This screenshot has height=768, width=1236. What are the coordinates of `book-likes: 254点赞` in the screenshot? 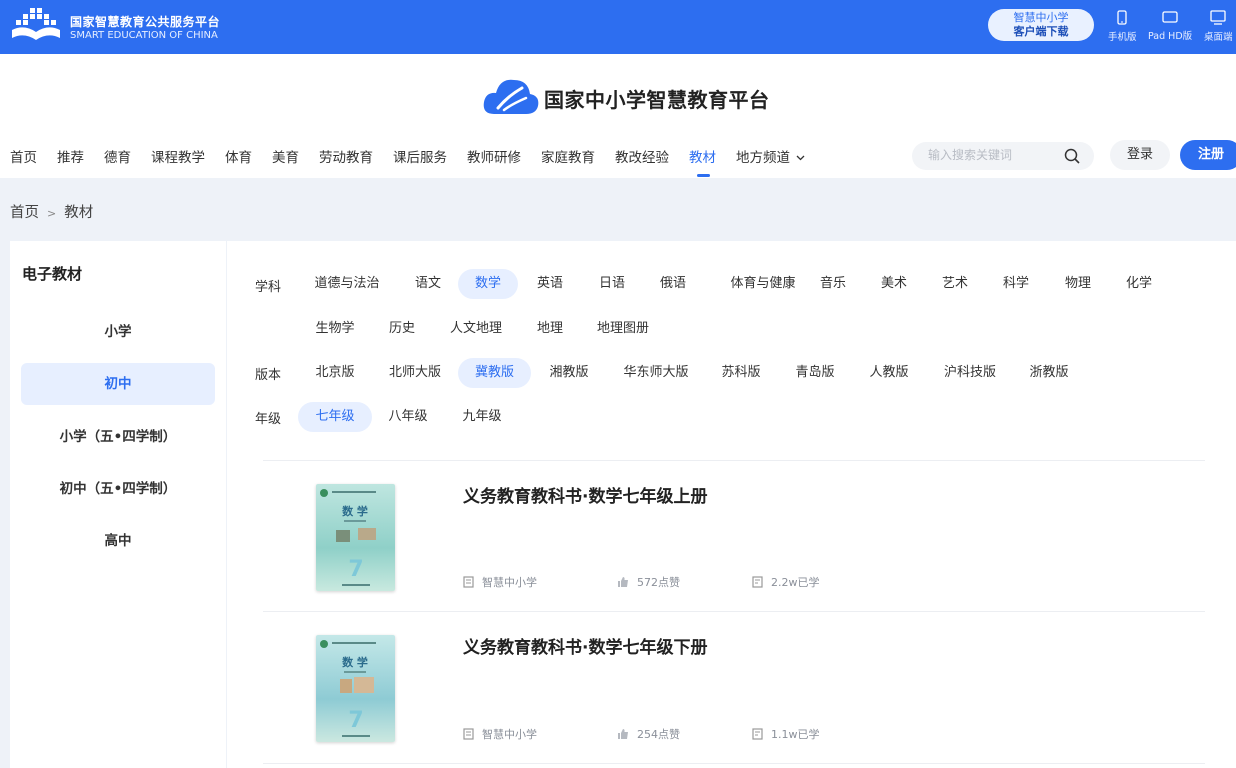 It's located at (648, 734).